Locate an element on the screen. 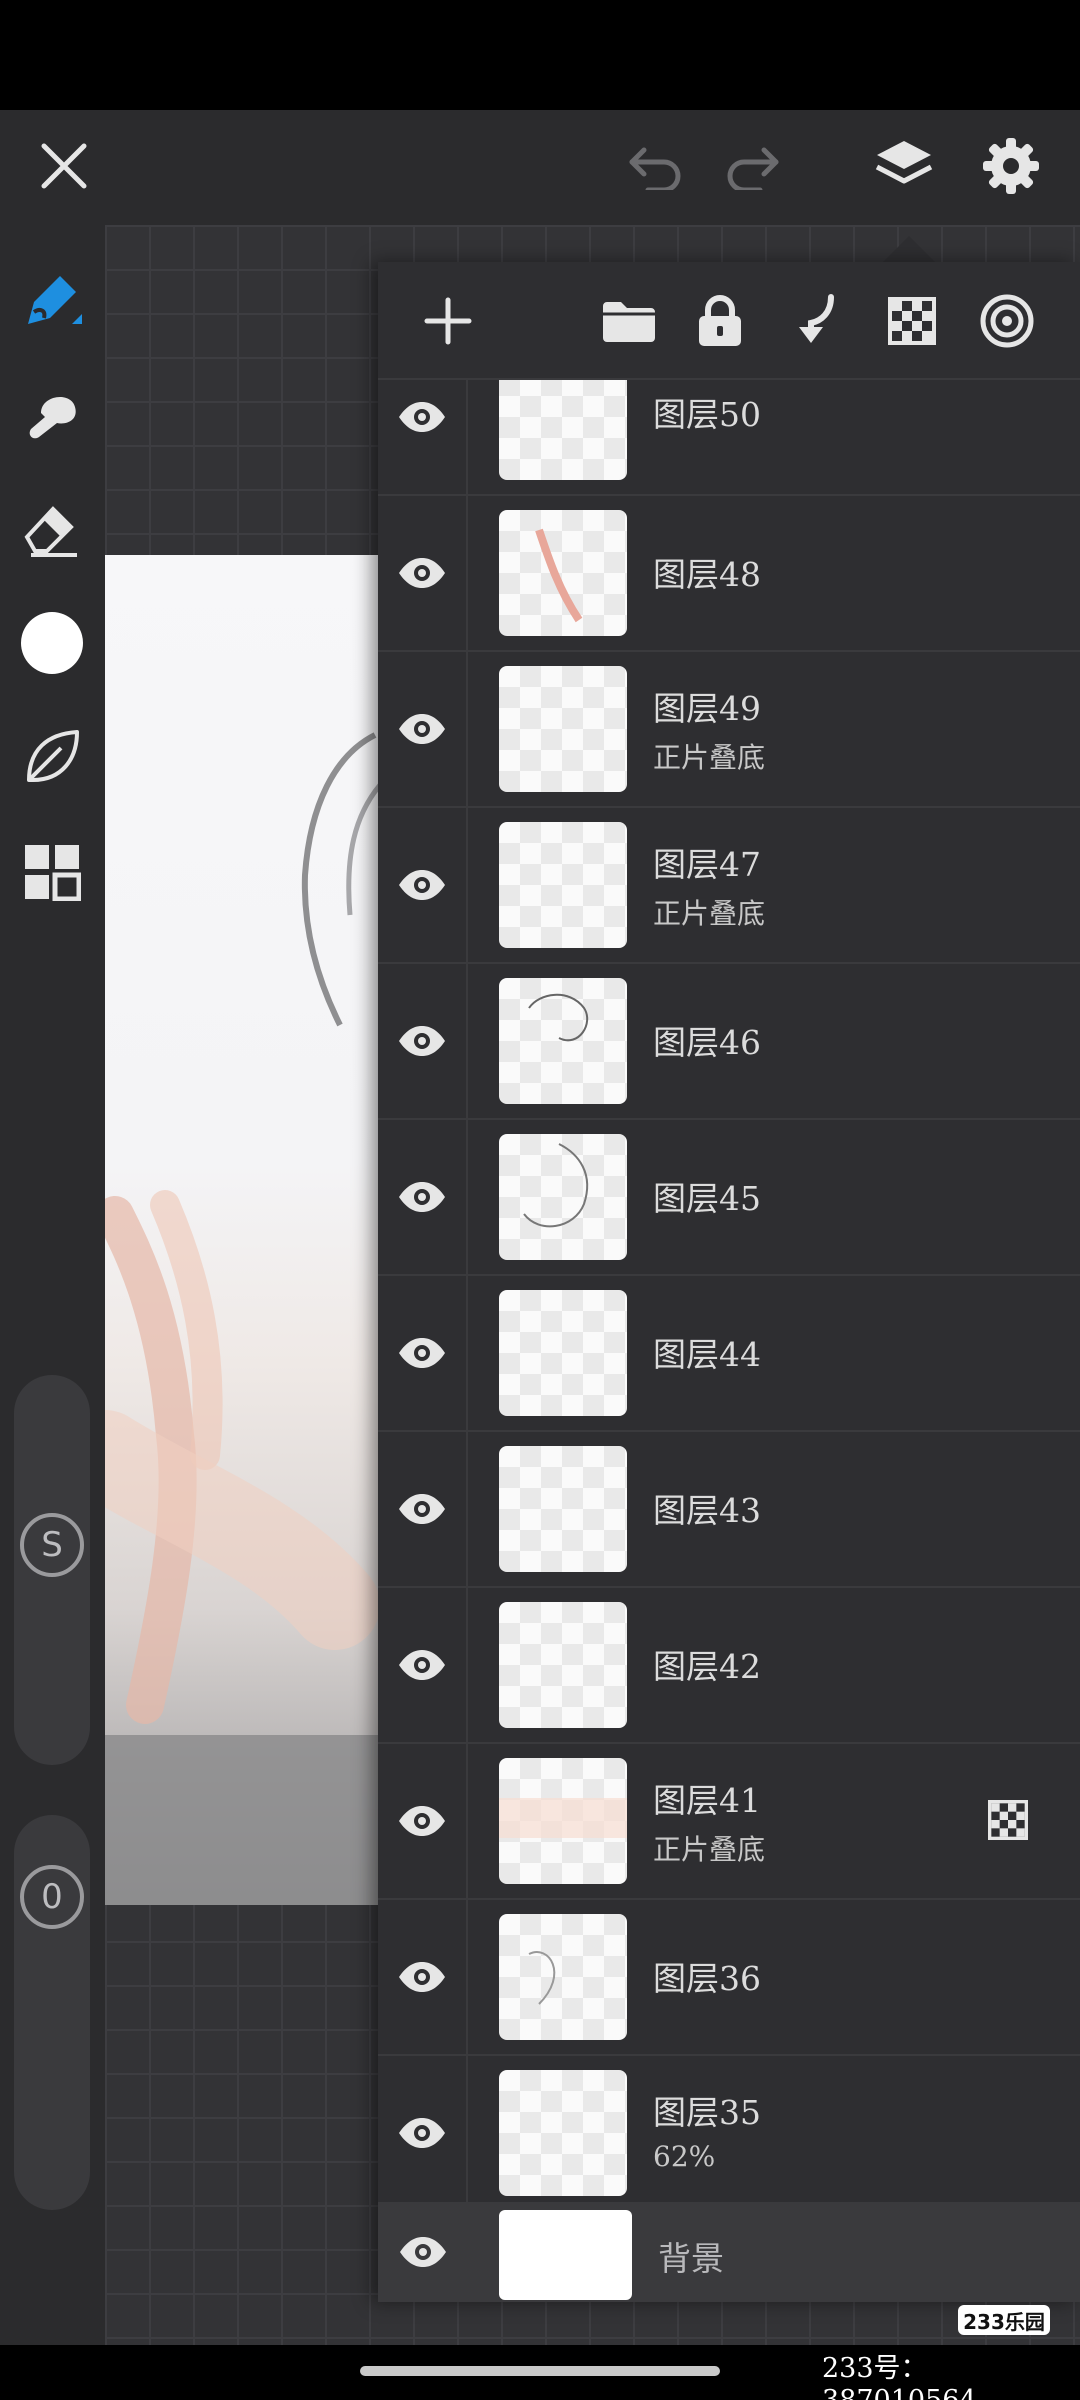 The image size is (1080, 2400). layer-row: 图层35 62% is located at coordinates (729, 2129).